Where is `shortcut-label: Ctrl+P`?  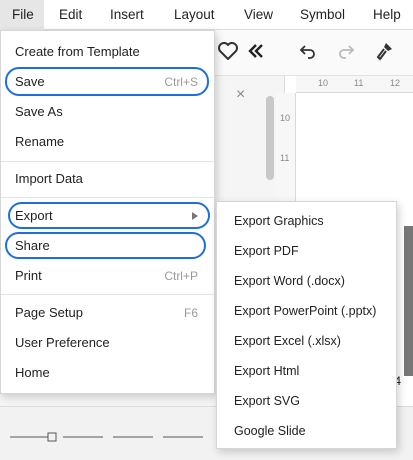 shortcut-label: Ctrl+P is located at coordinates (181, 276).